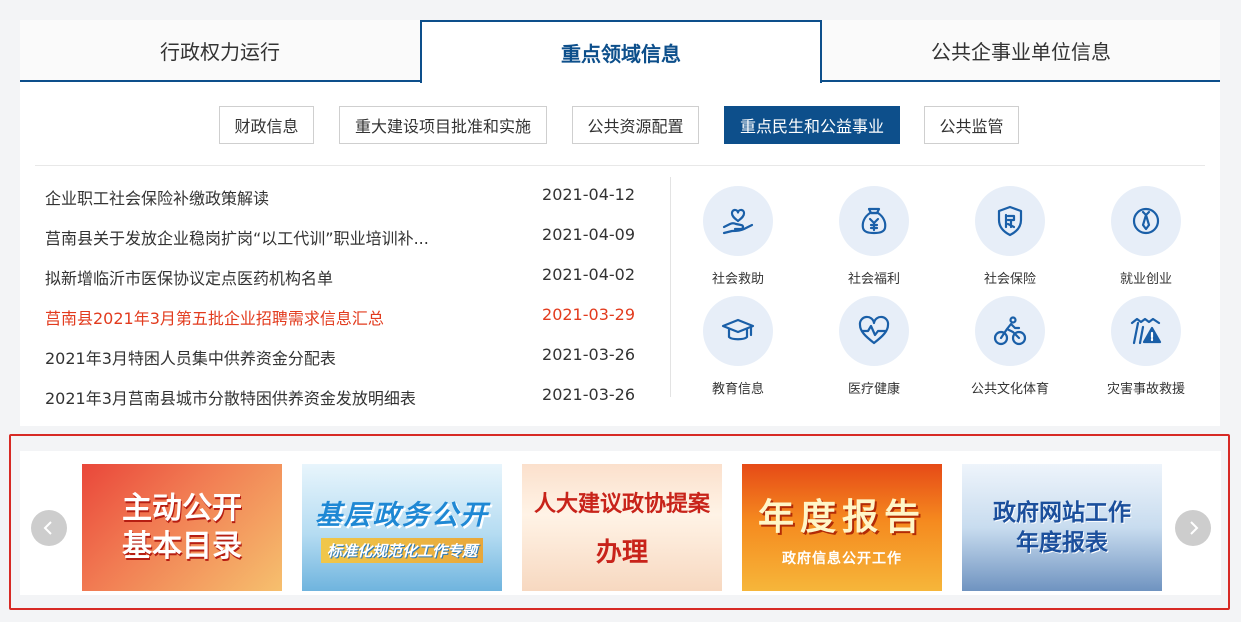 Image resolution: width=1241 pixels, height=622 pixels. What do you see at coordinates (340, 276) in the screenshot?
I see `news-item: 拟新增临沂市医保协议定点医药机构名单 2021-04-02` at bounding box center [340, 276].